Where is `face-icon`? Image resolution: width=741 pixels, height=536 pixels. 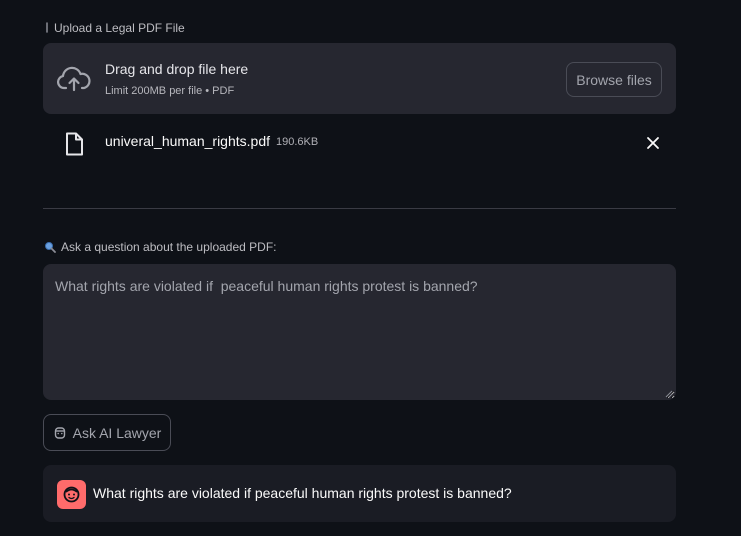 face-icon is located at coordinates (71, 494).